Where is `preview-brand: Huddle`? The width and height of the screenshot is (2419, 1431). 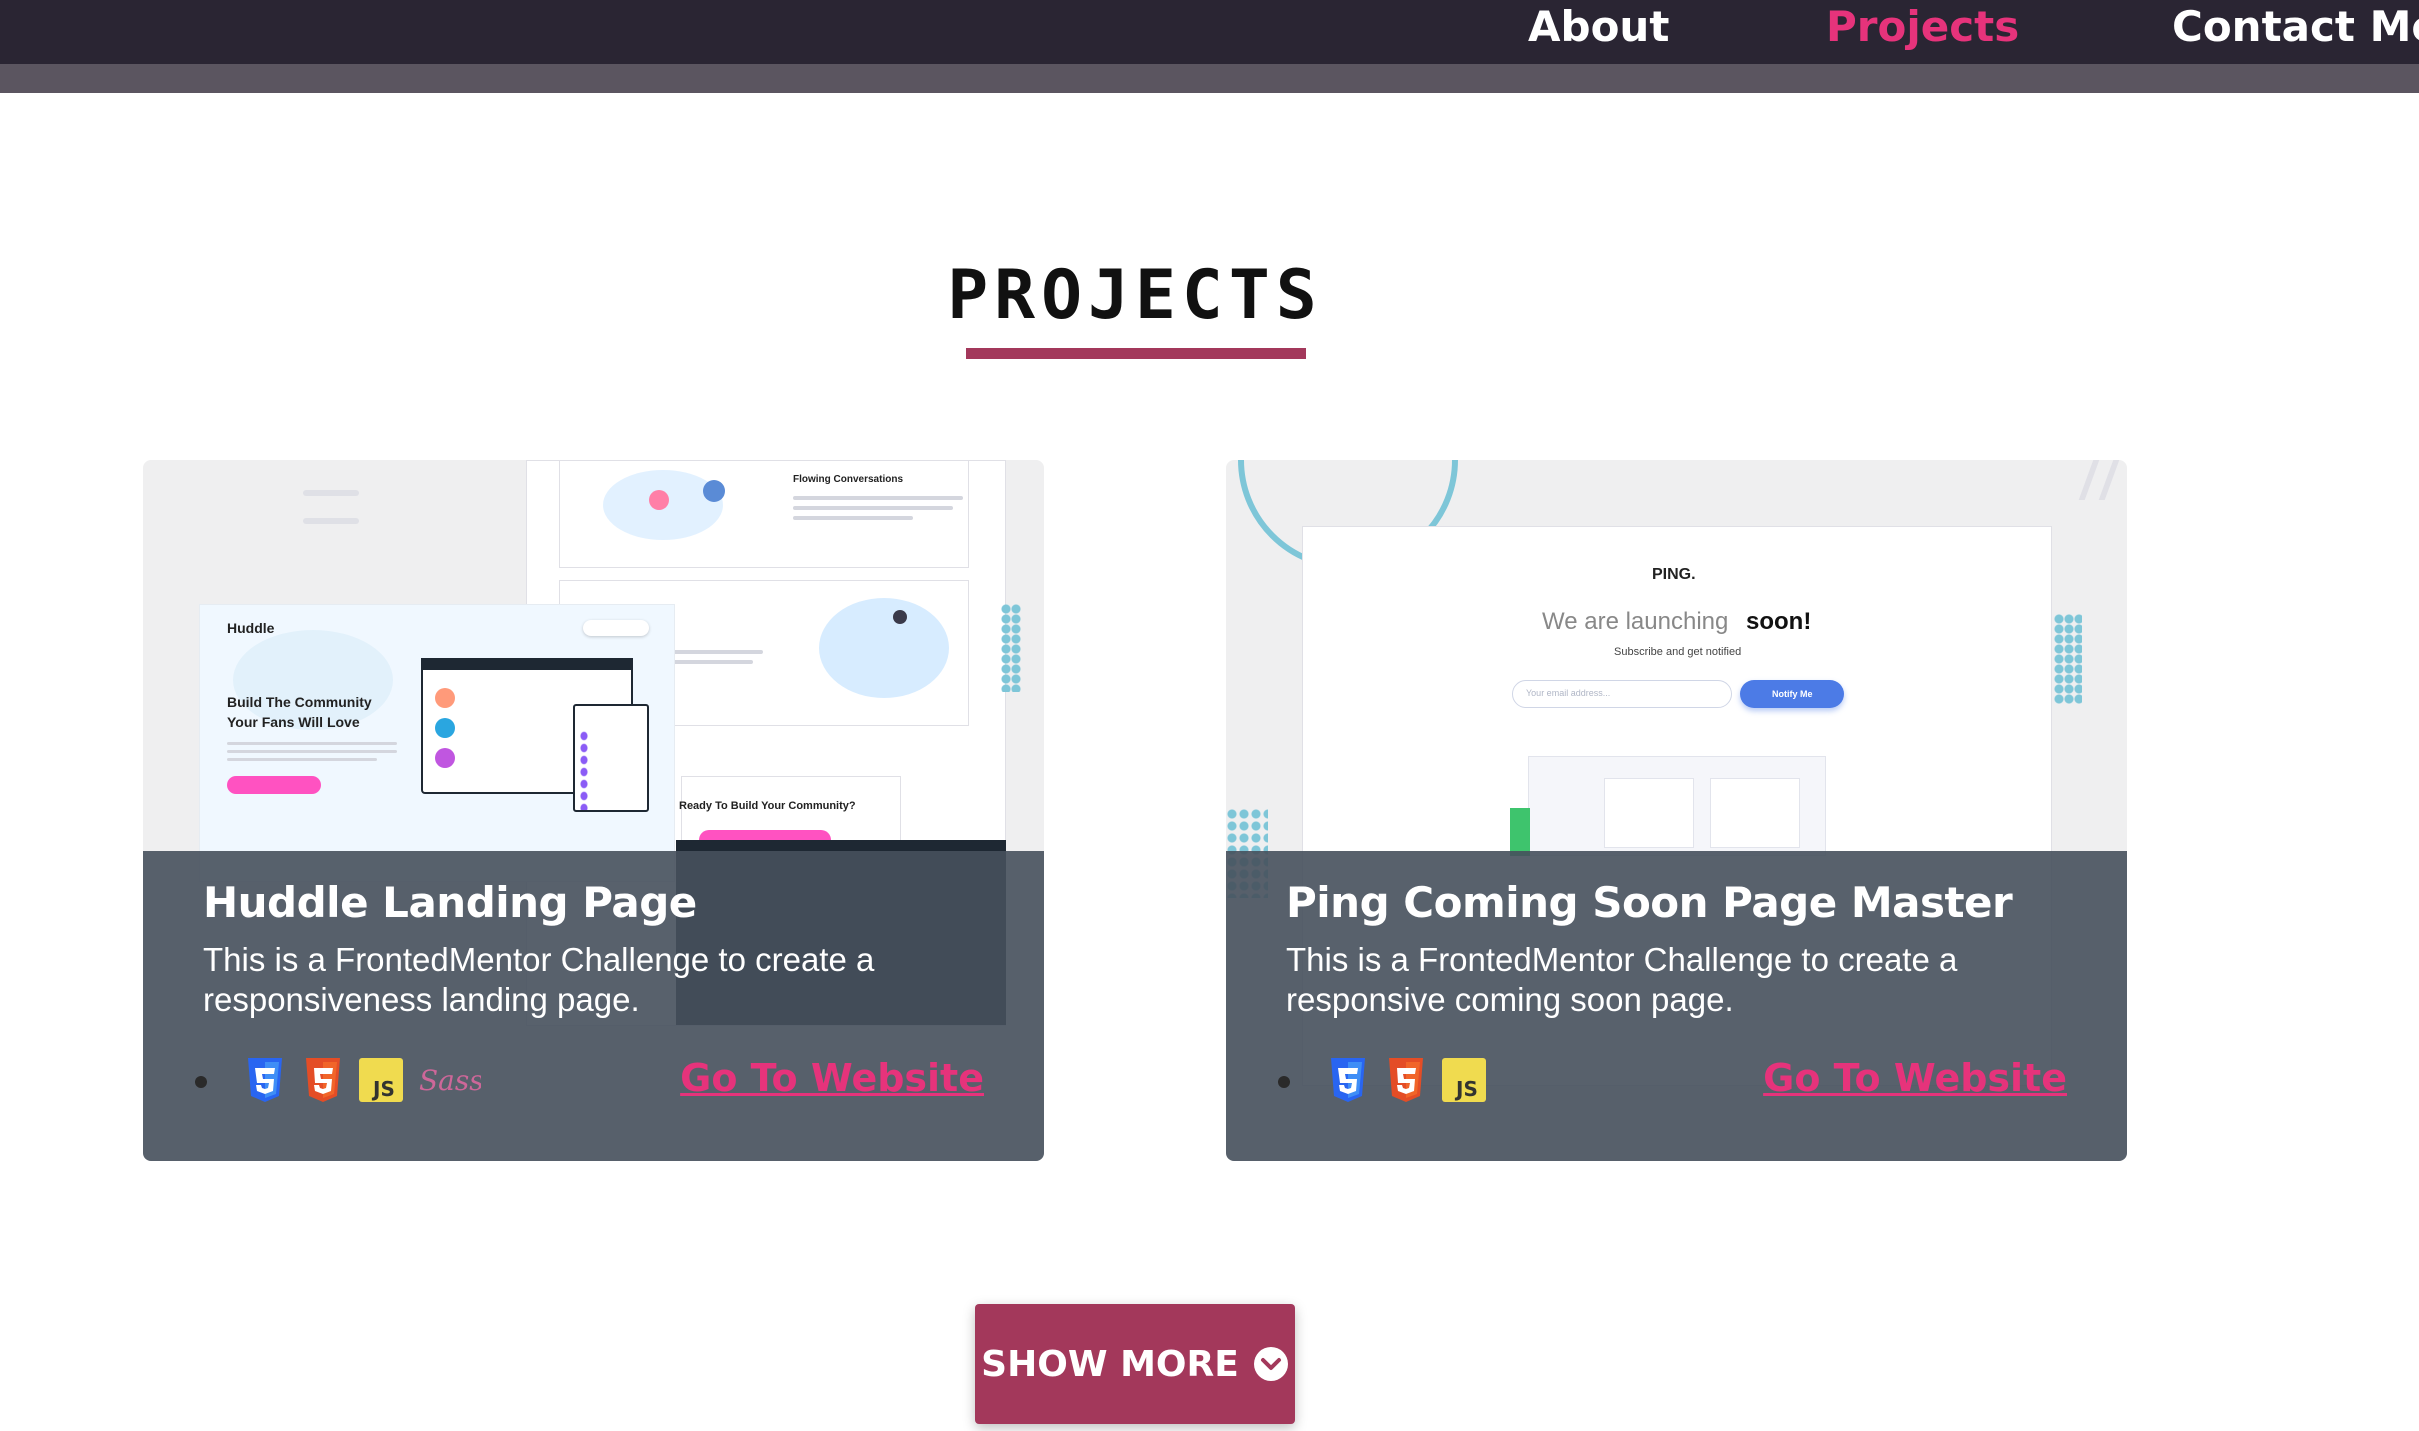
preview-brand: Huddle is located at coordinates (251, 628).